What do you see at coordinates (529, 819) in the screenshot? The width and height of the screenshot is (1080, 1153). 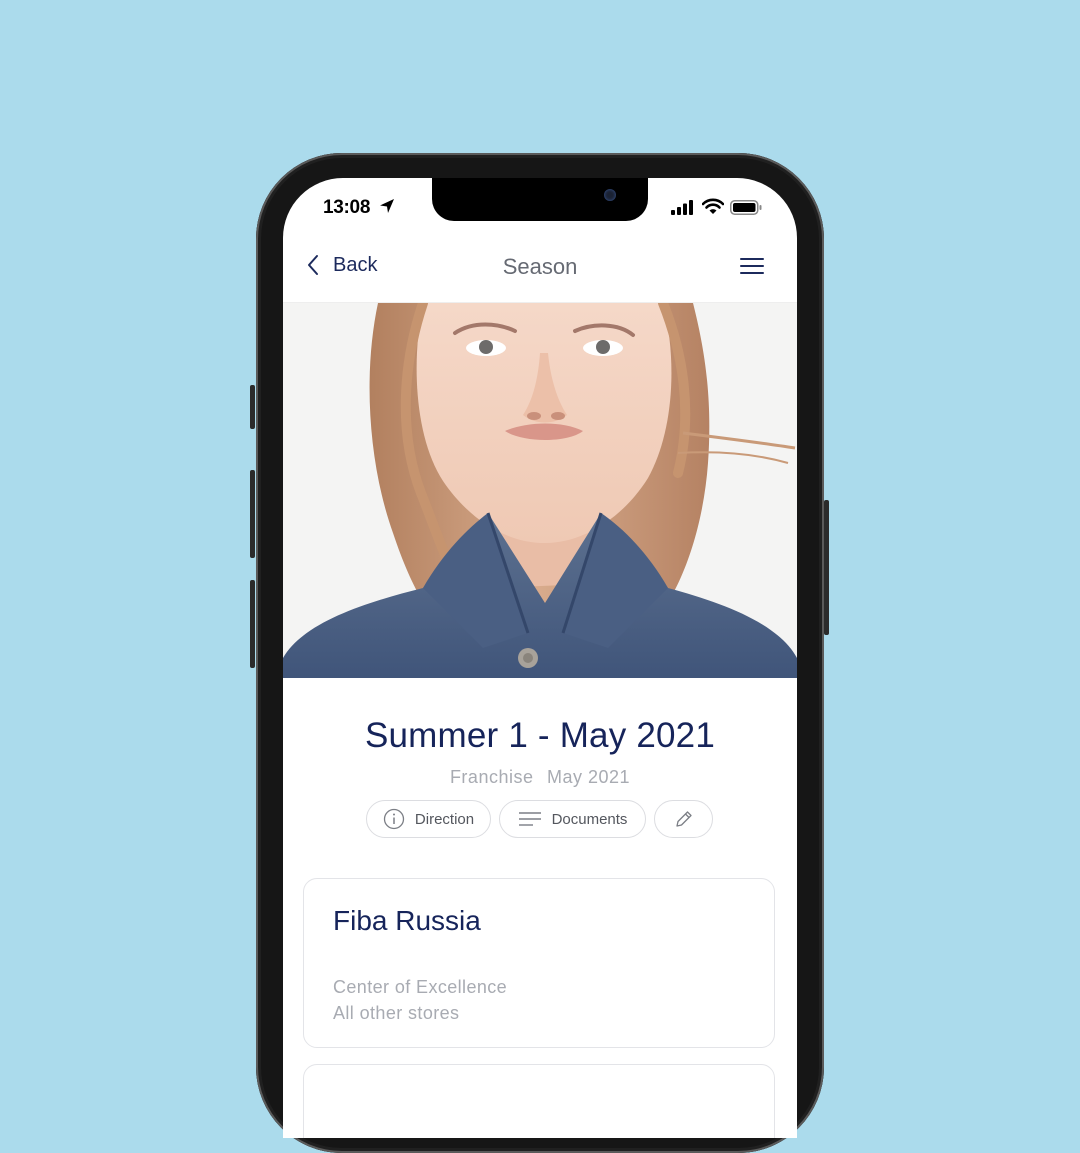 I see `documents-icon` at bounding box center [529, 819].